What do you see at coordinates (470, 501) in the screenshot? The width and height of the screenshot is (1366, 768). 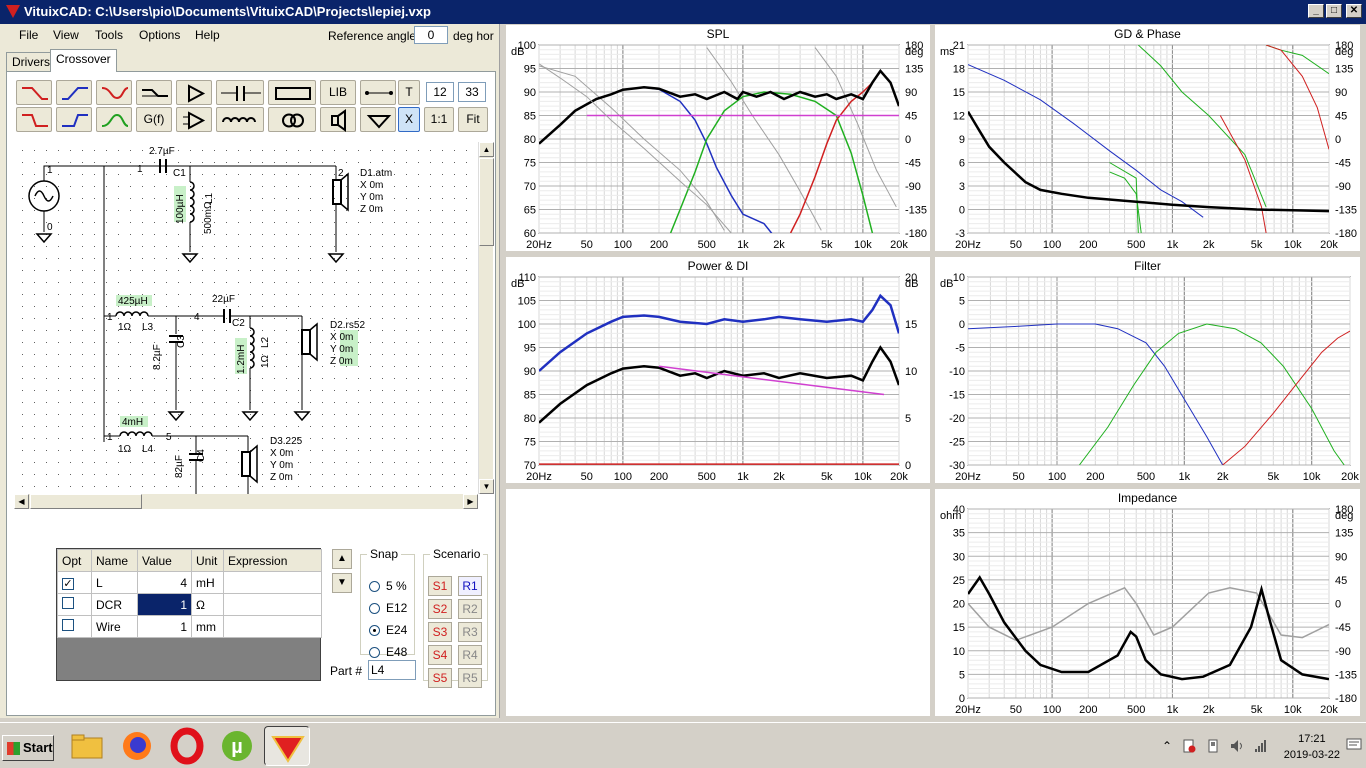 I see `scroll-right-icon: ▶` at bounding box center [470, 501].